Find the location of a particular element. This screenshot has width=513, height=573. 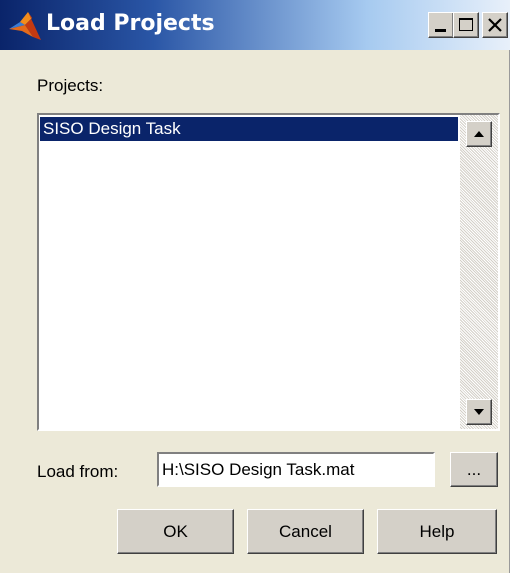

maximize-icon is located at coordinates (466, 24).